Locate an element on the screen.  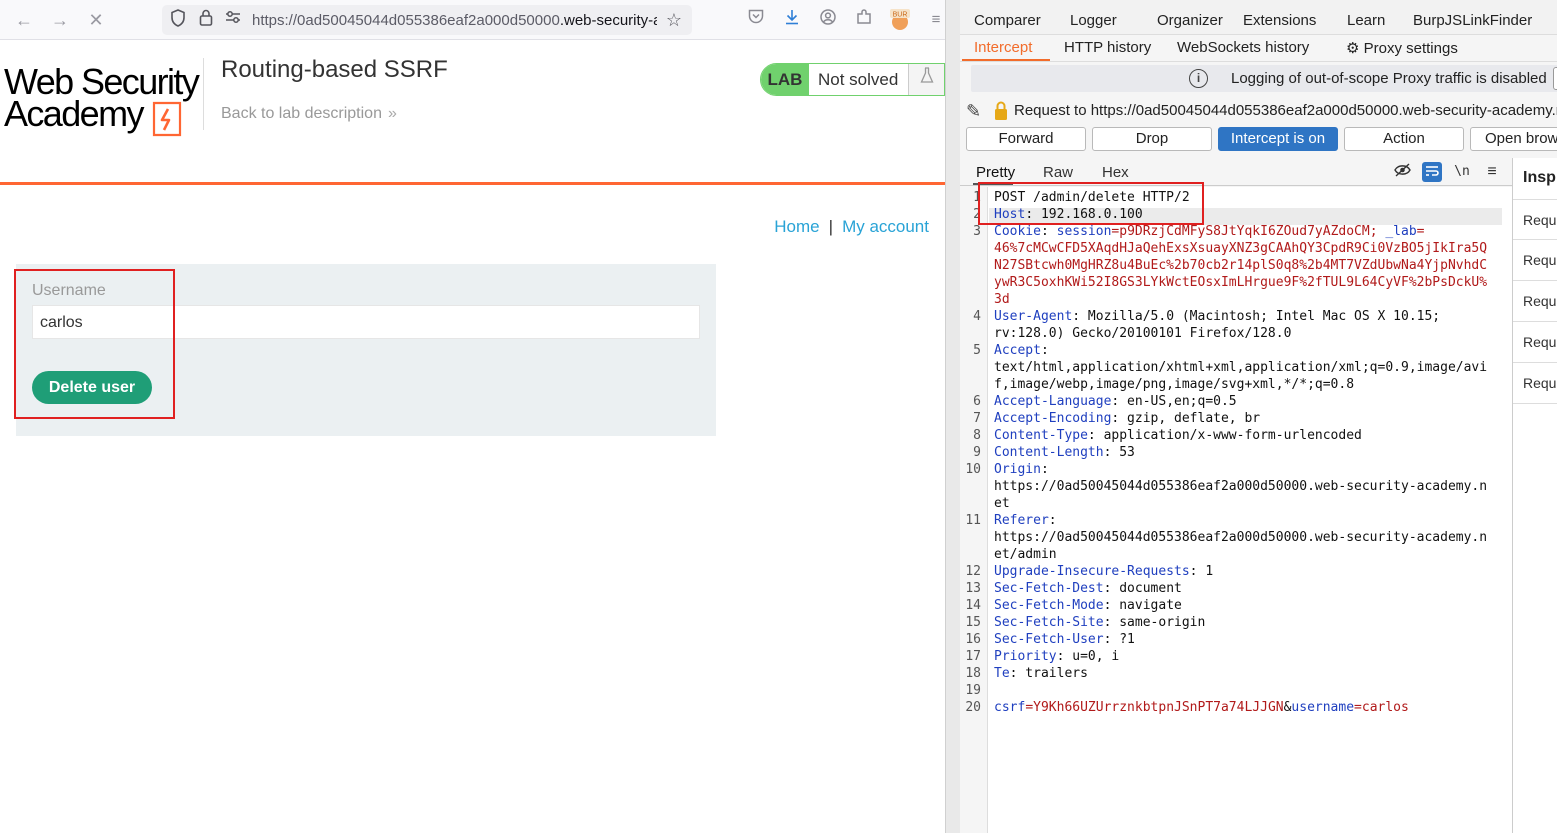
back-arrow-icon: ← is located at coordinates (24, 20).